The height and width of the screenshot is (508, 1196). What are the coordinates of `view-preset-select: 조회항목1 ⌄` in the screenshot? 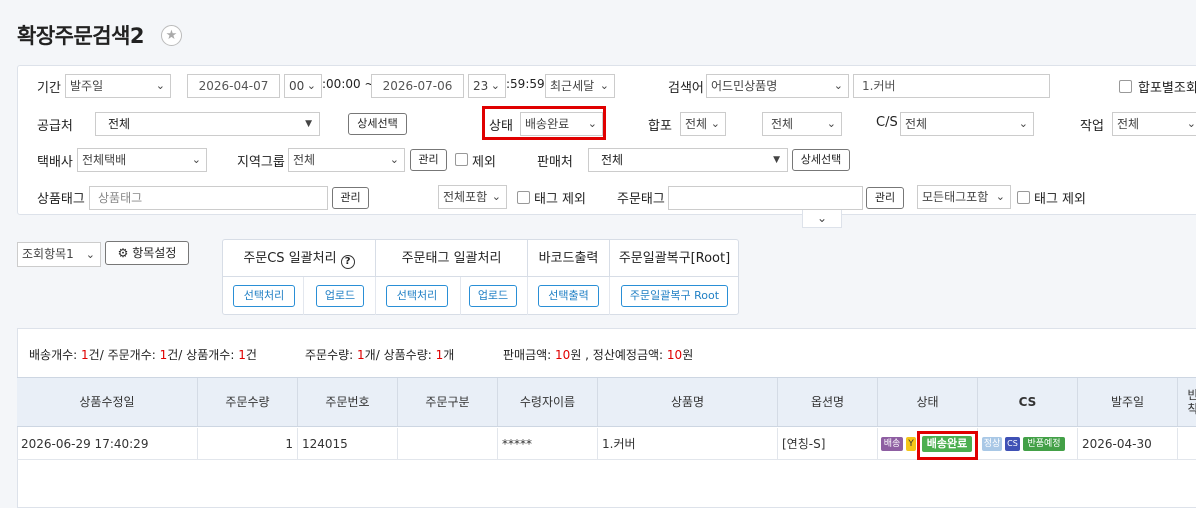 It's located at (59, 254).